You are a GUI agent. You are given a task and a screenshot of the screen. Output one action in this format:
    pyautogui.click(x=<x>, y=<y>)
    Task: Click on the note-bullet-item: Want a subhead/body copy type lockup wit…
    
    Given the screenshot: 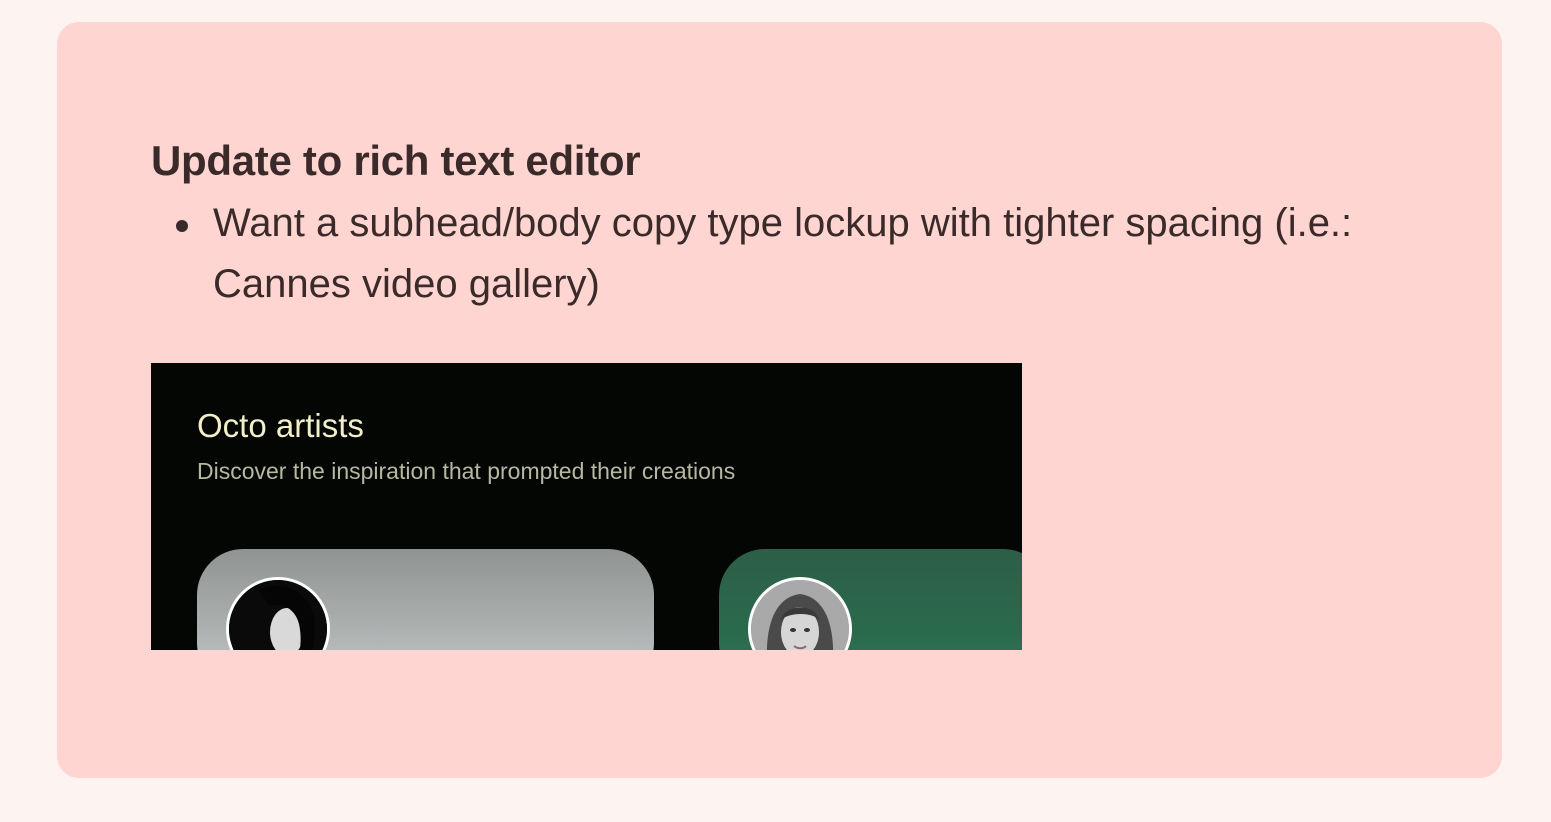 What is the action you would take?
    pyautogui.click(x=766, y=254)
    